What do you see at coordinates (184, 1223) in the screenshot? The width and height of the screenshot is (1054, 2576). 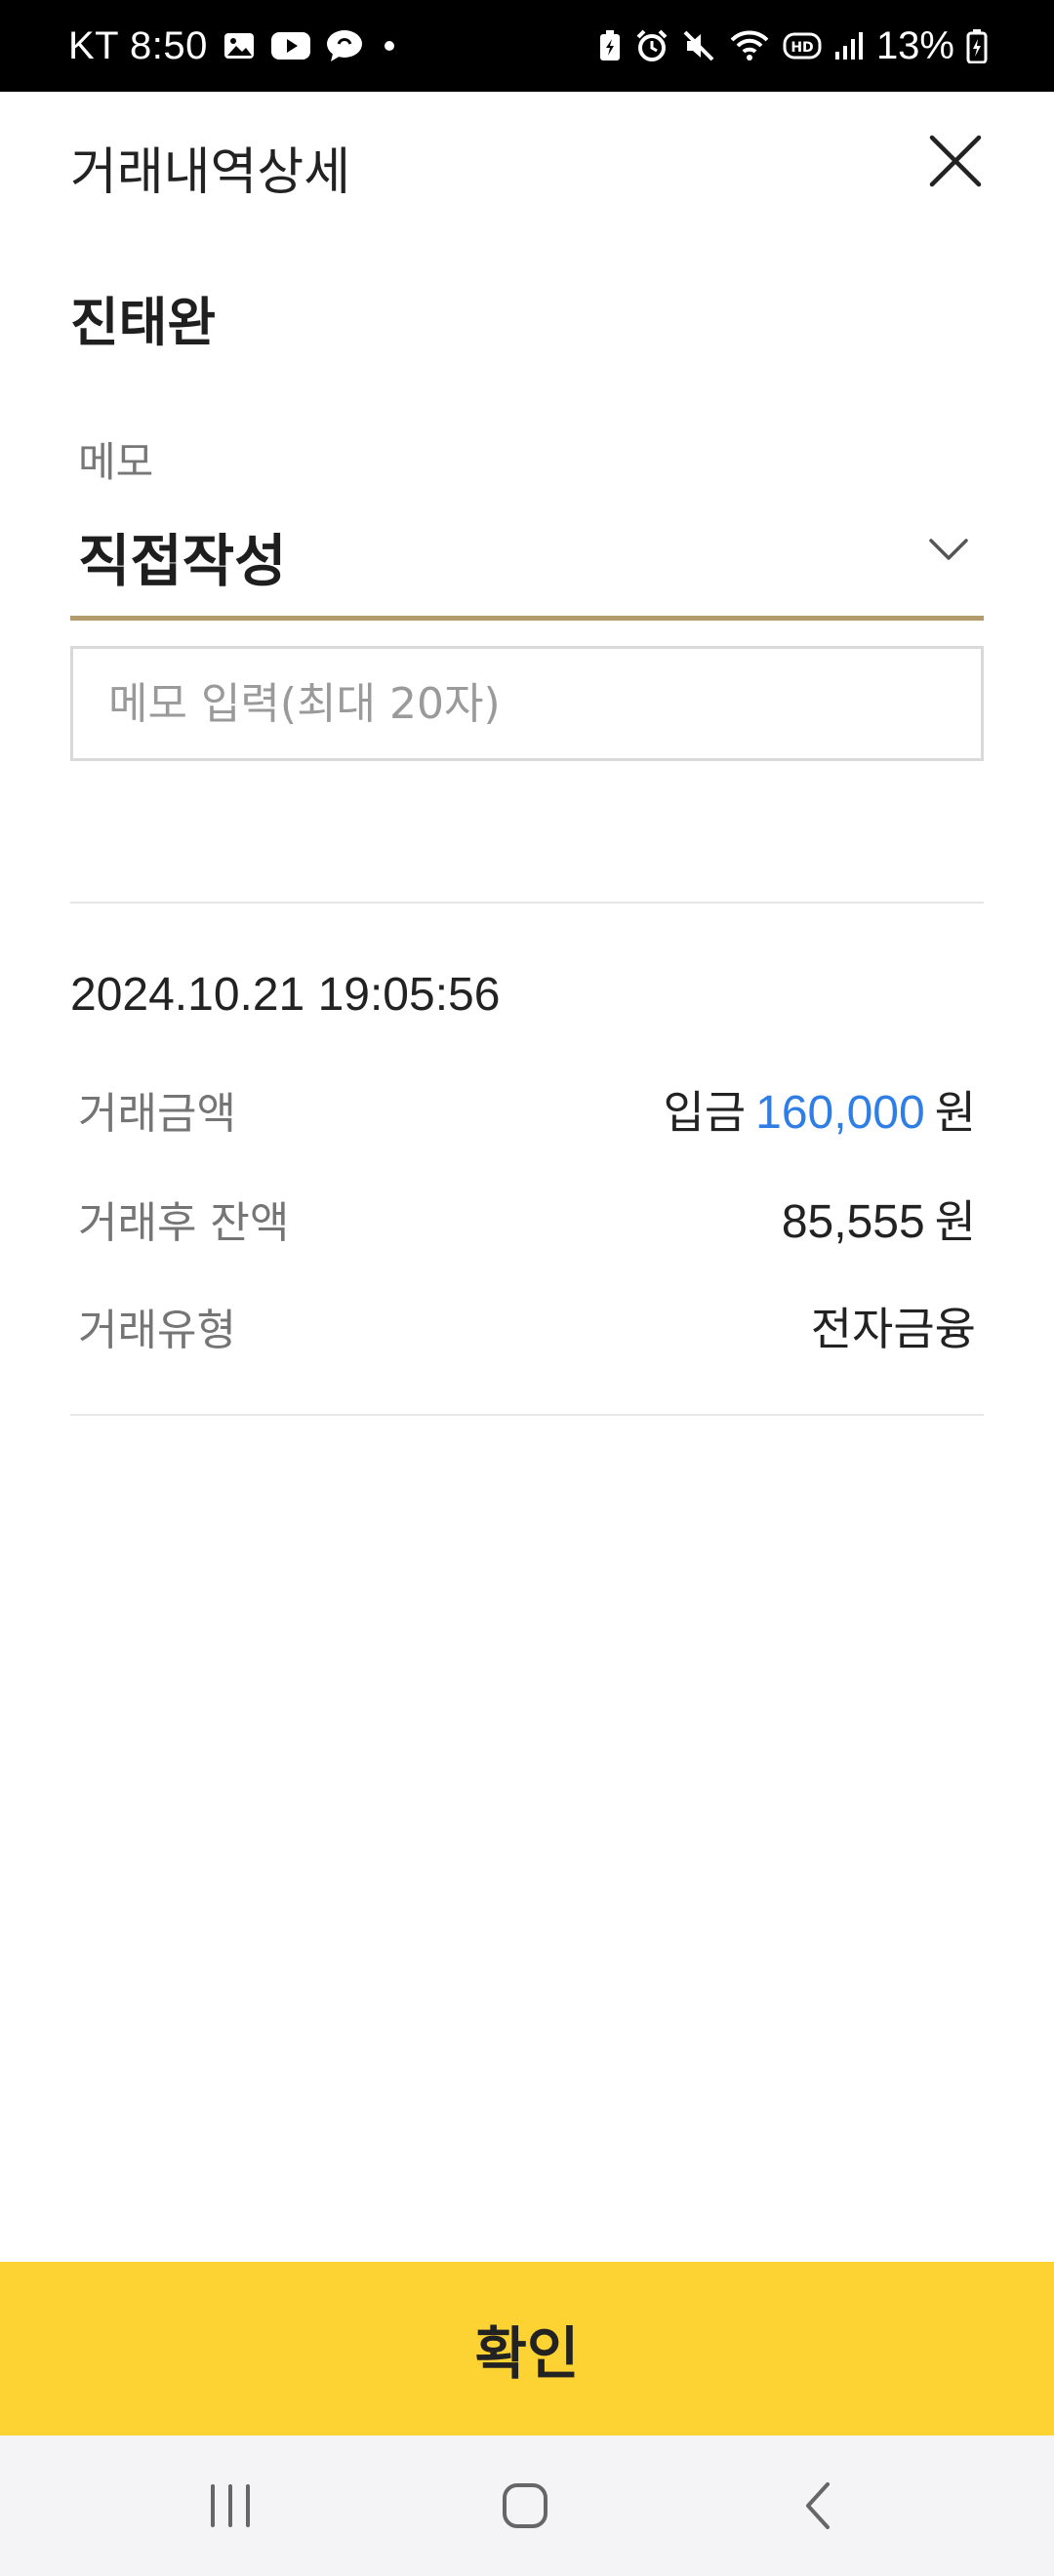 I see `balance-after-label: 거래후 잔액` at bounding box center [184, 1223].